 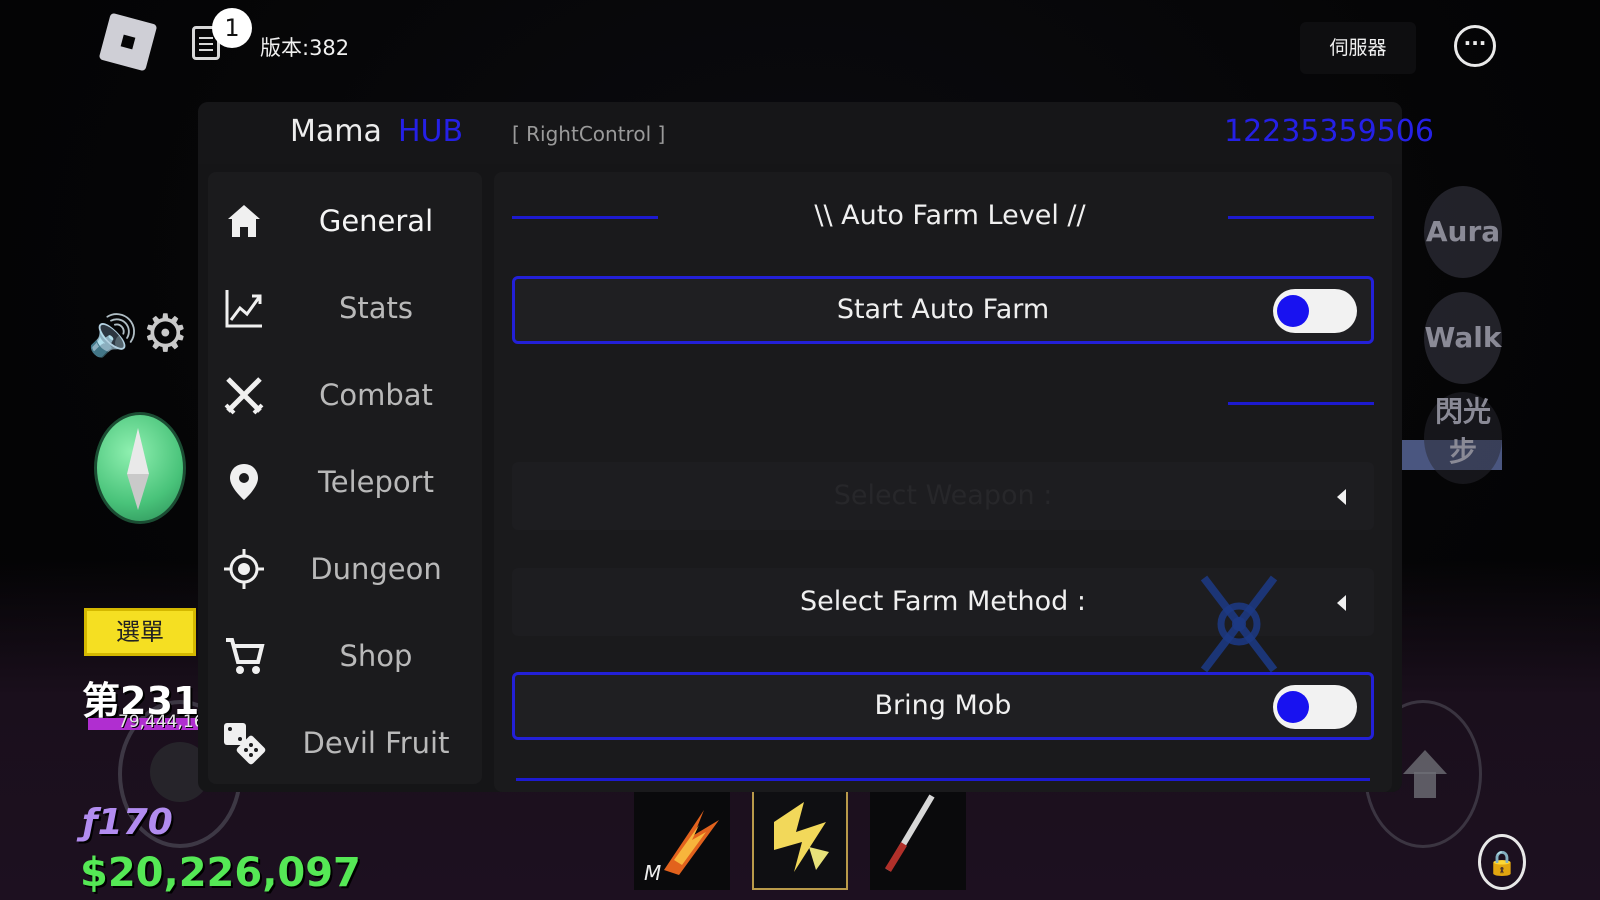 What do you see at coordinates (376, 308) in the screenshot?
I see `sidebar-item-label: Stats` at bounding box center [376, 308].